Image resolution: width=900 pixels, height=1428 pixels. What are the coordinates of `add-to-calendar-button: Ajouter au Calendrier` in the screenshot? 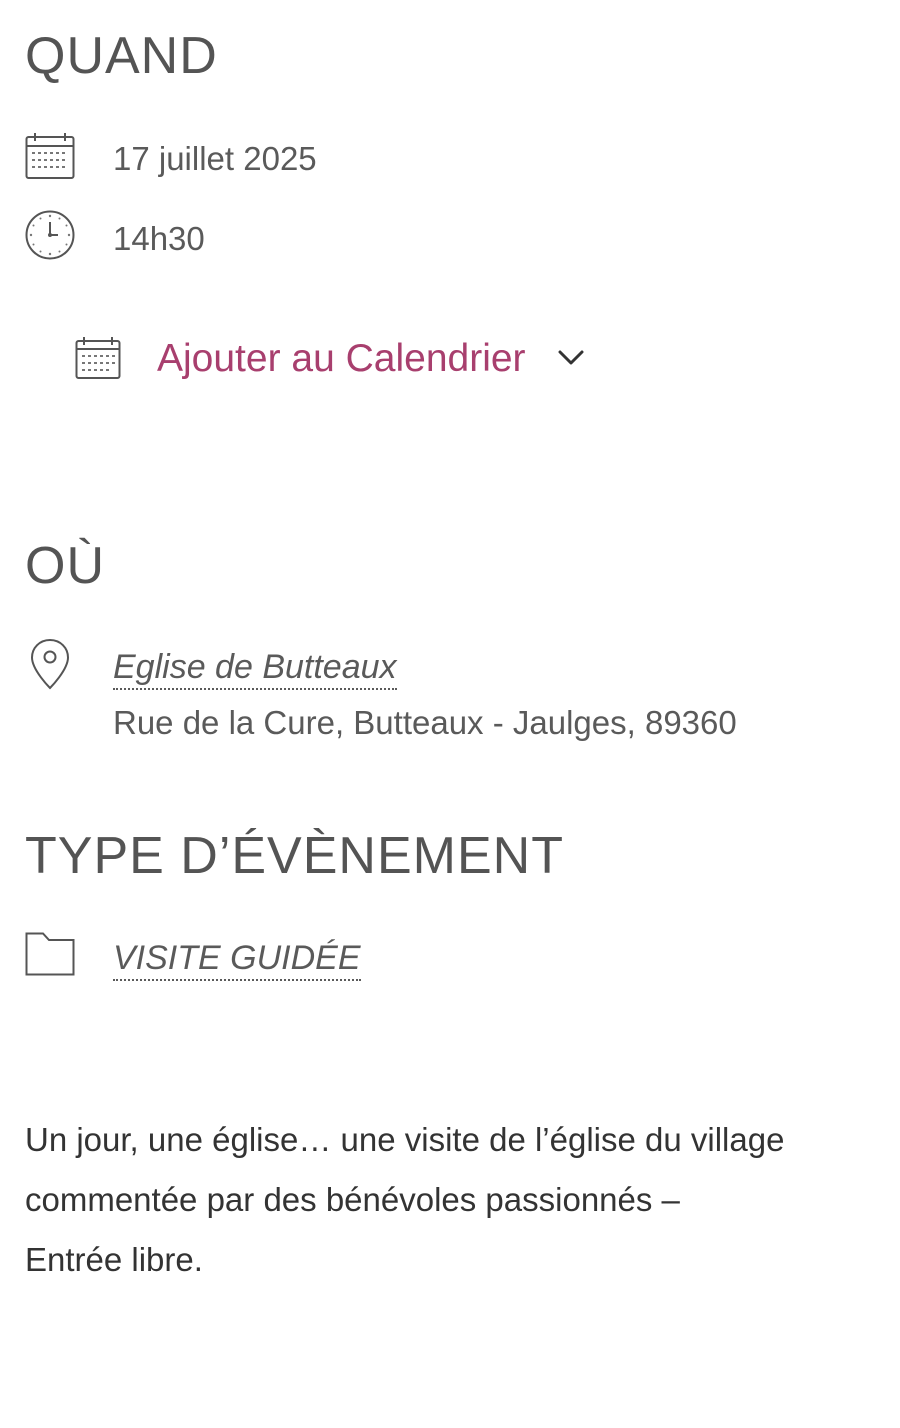 It's located at (329, 358).